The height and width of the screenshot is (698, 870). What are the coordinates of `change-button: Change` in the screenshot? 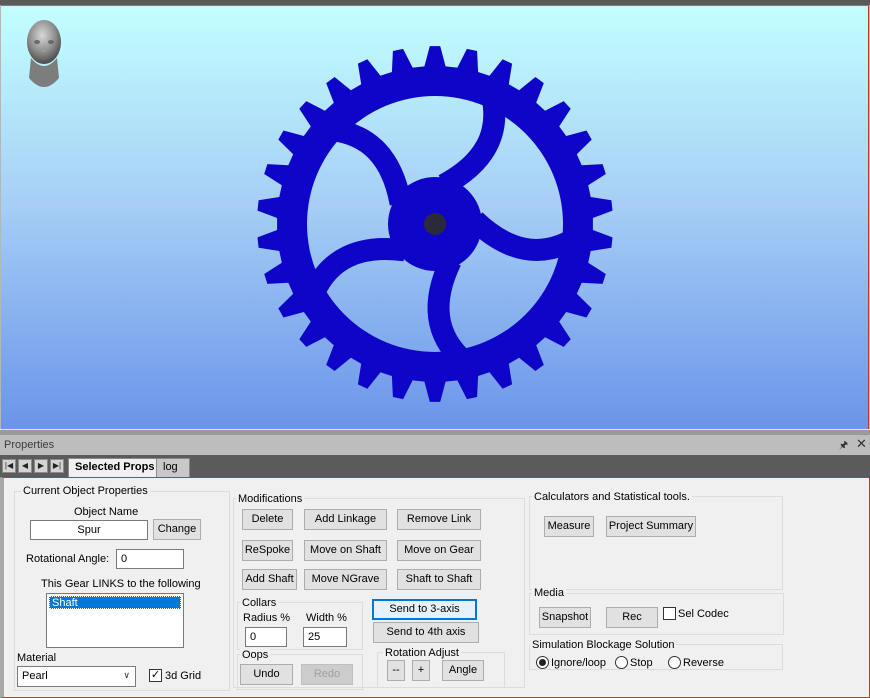 It's located at (177, 529).